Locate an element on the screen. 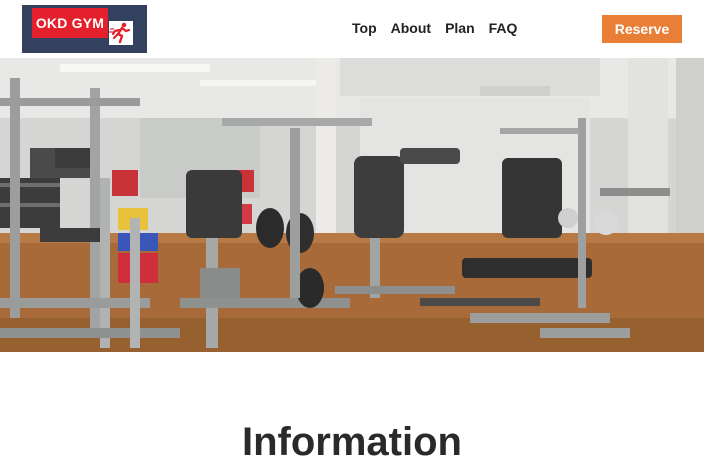  site-header: OKD GYM Top About Plan FAQ Reserve is located at coordinates (352, 29).